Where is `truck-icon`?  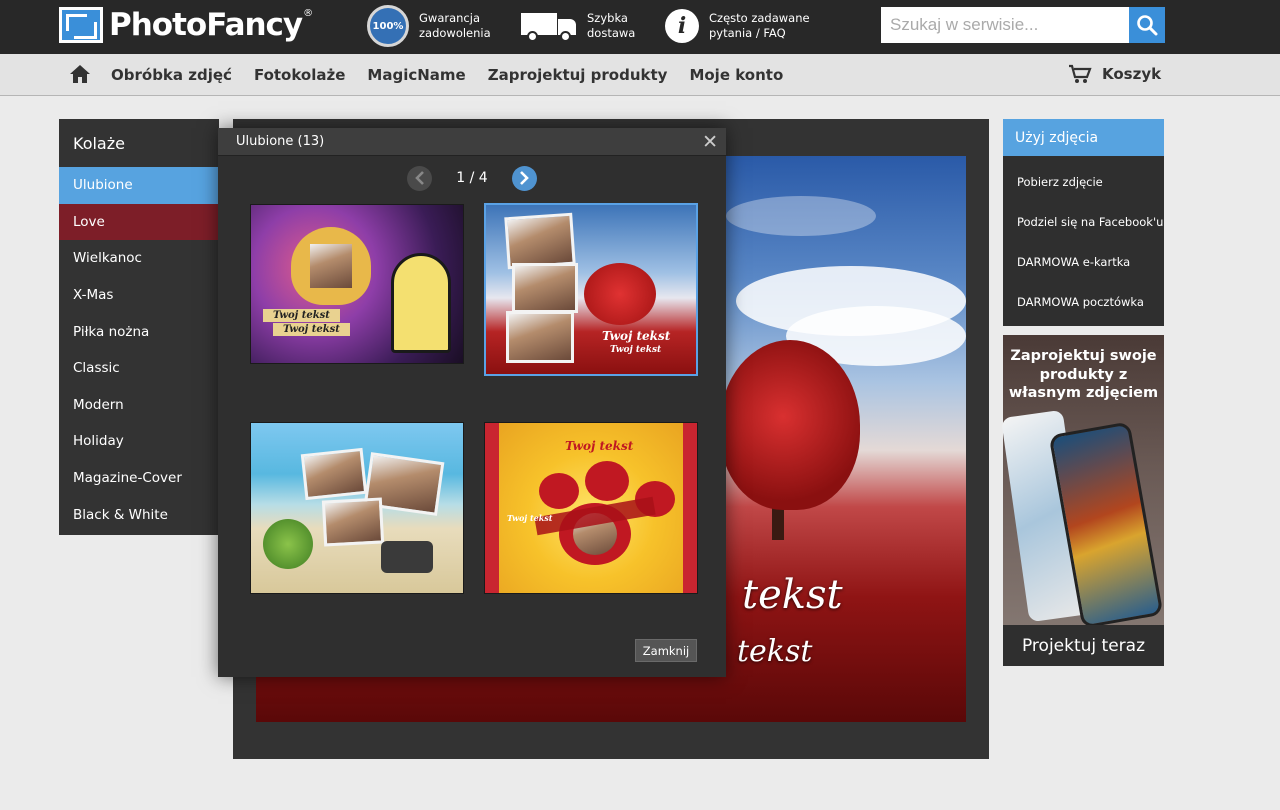 truck-icon is located at coordinates (549, 26).